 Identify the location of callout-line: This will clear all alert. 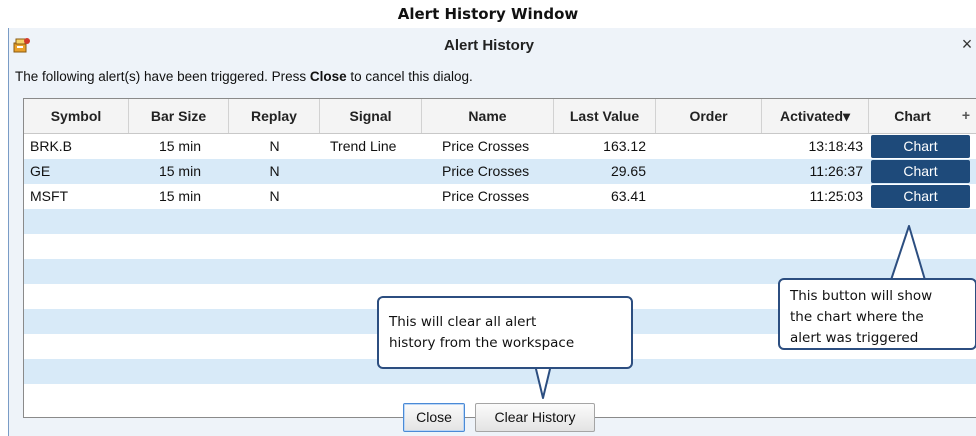
(463, 322).